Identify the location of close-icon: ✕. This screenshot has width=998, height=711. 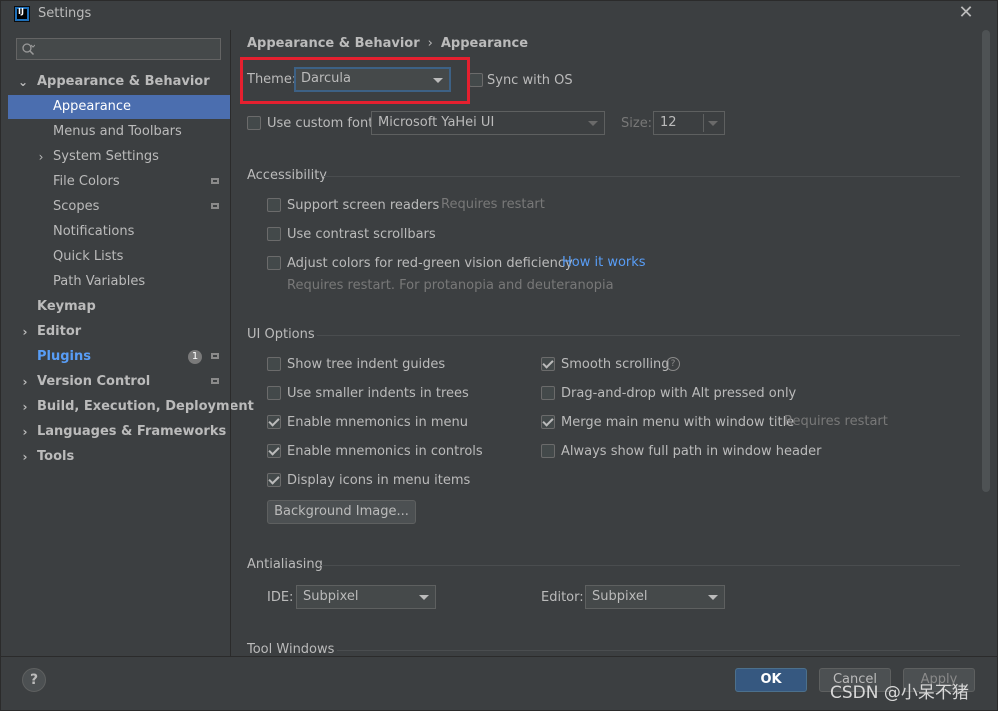
(966, 13).